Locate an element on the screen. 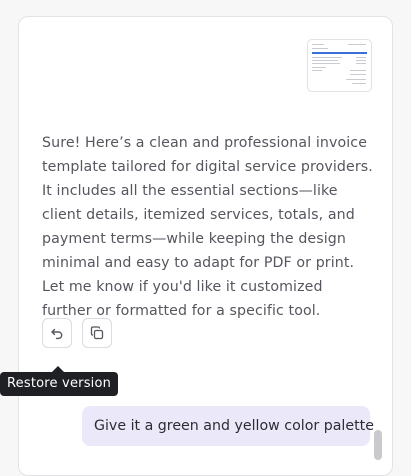 The image size is (411, 476). copy-button is located at coordinates (97, 333).